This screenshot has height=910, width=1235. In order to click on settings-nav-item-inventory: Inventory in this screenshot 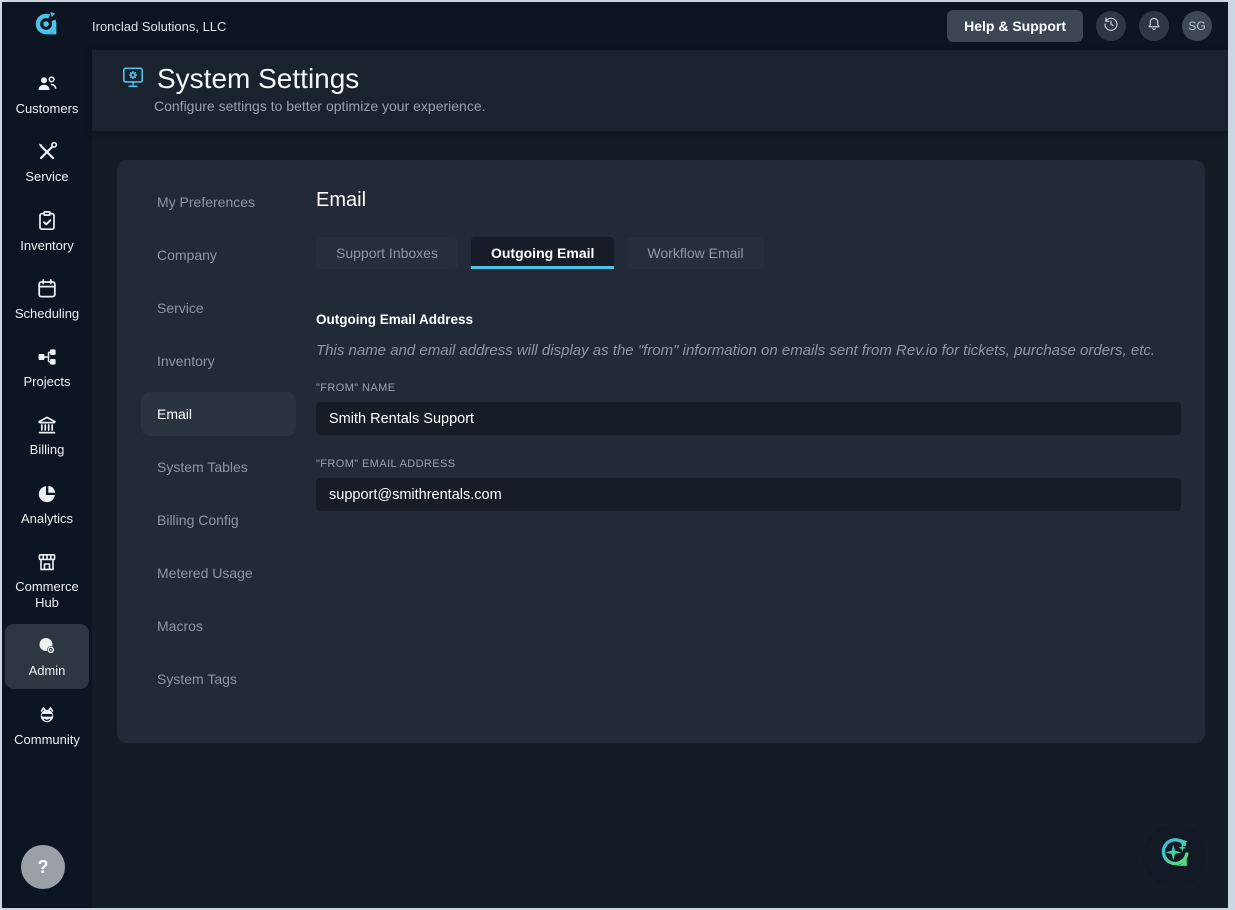, I will do `click(218, 361)`.